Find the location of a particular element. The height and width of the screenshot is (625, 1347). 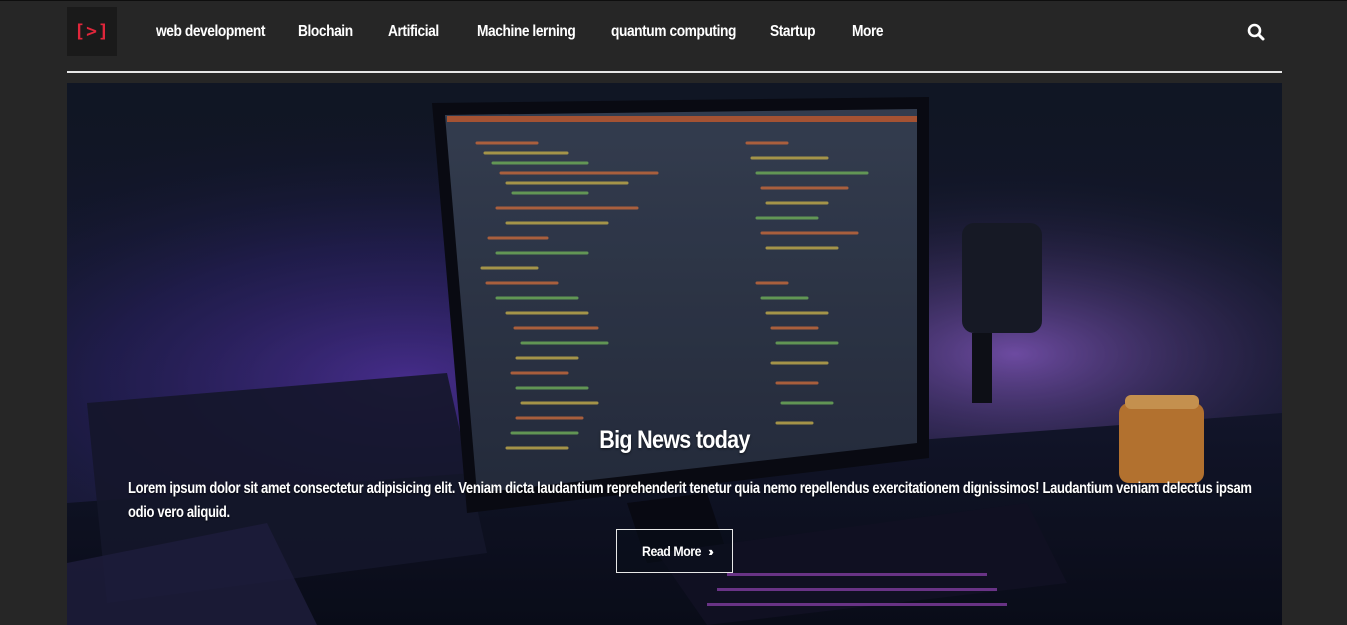

search-icon is located at coordinates (1256, 32).